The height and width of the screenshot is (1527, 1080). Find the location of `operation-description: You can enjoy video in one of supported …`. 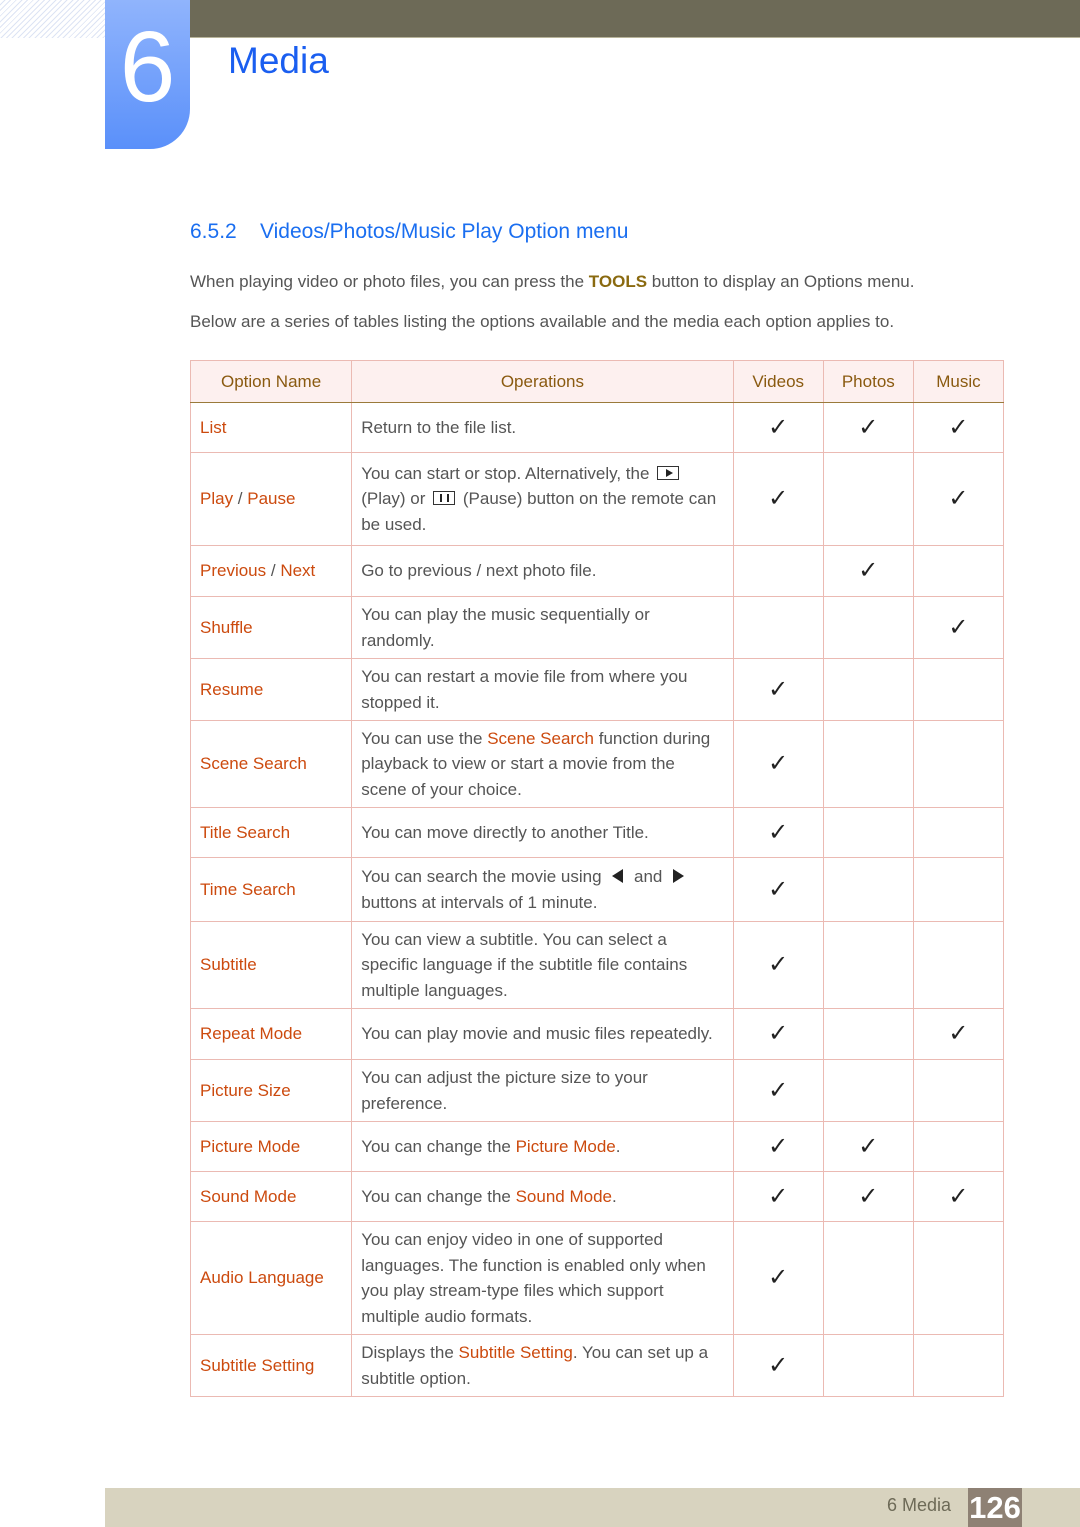

operation-description: You can enjoy video in one of supported … is located at coordinates (542, 1278).